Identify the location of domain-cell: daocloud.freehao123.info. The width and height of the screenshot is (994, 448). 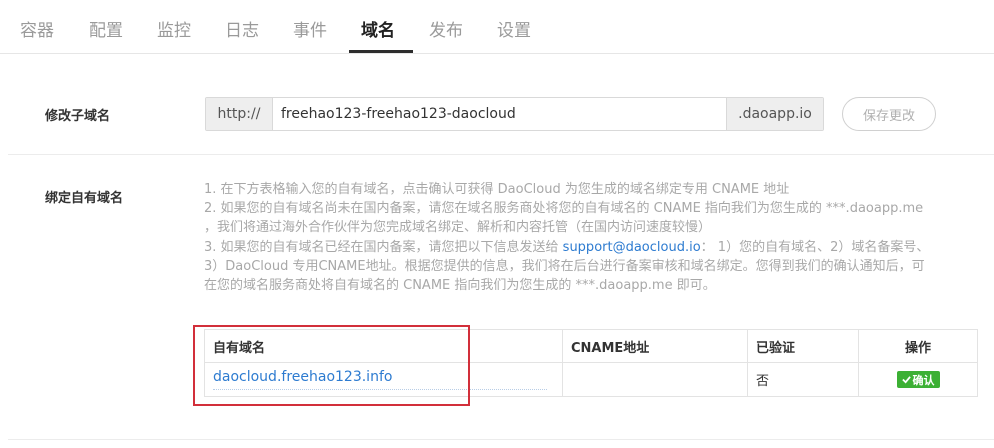
(383, 379).